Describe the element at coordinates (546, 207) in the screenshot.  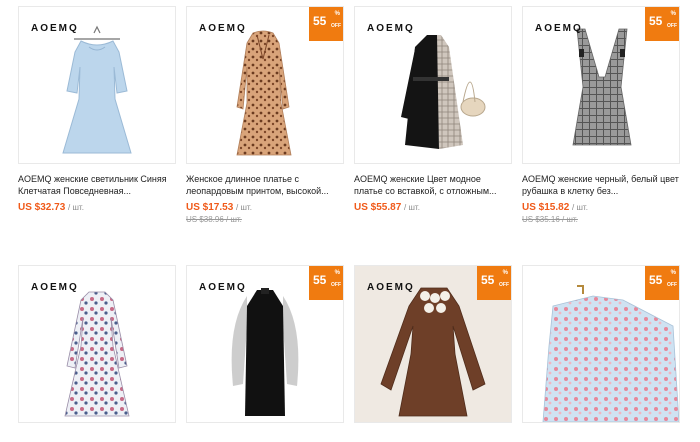
I see `product-price: US $15.82` at that location.